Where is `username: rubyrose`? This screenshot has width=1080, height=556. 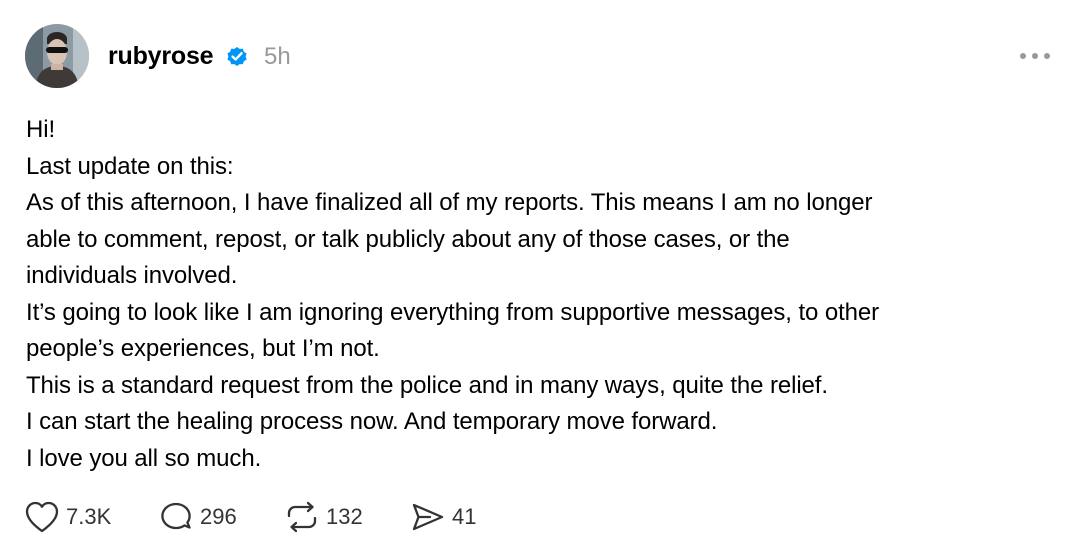
username: rubyrose is located at coordinates (161, 56).